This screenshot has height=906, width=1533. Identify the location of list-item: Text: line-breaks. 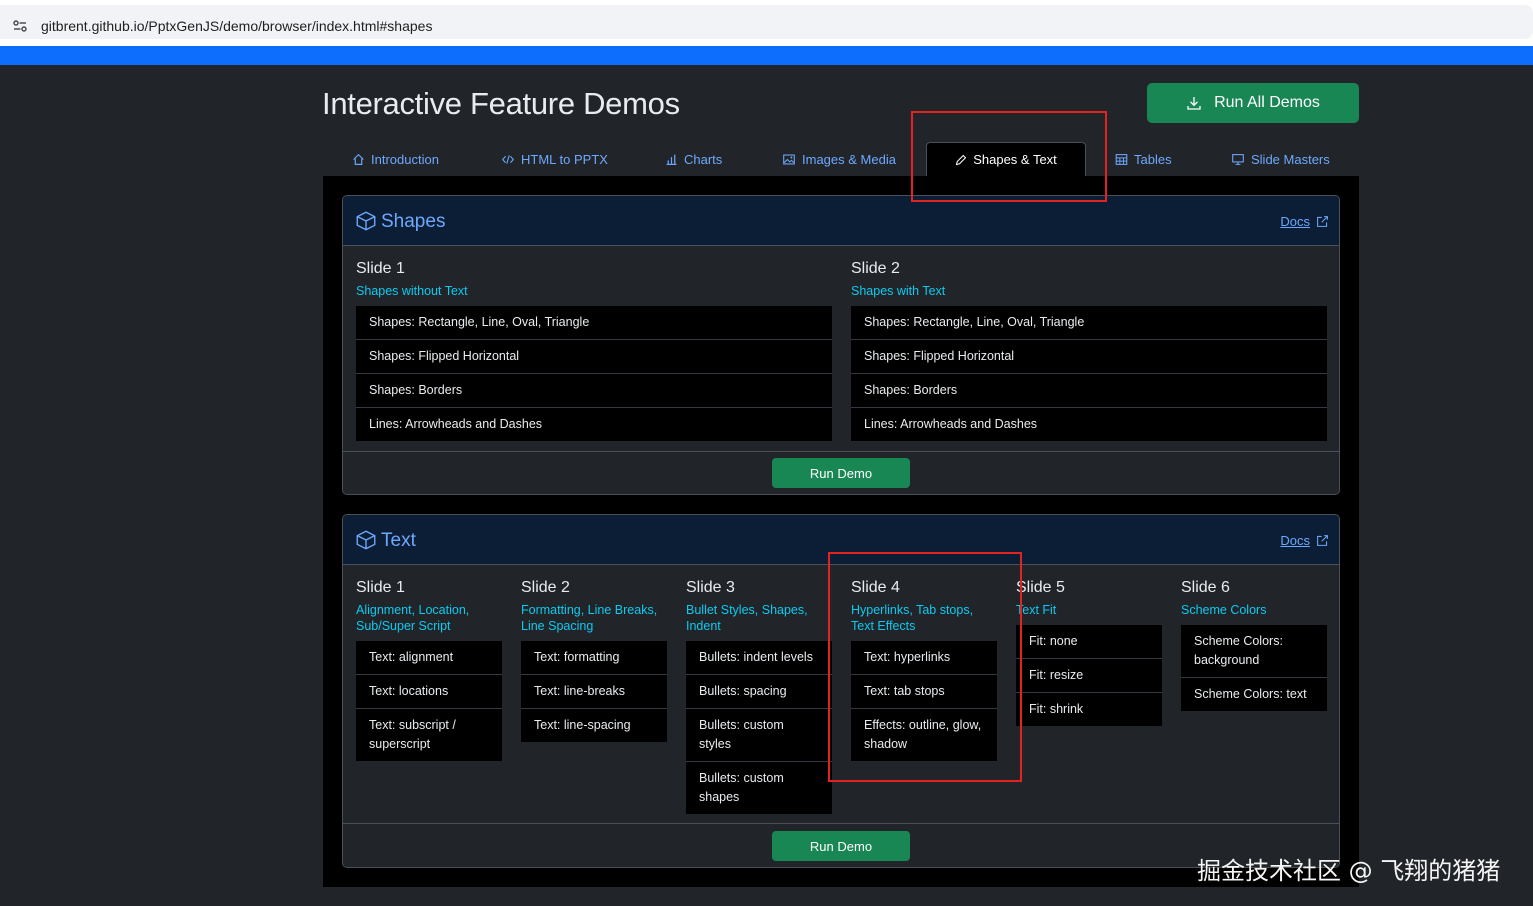
(594, 692).